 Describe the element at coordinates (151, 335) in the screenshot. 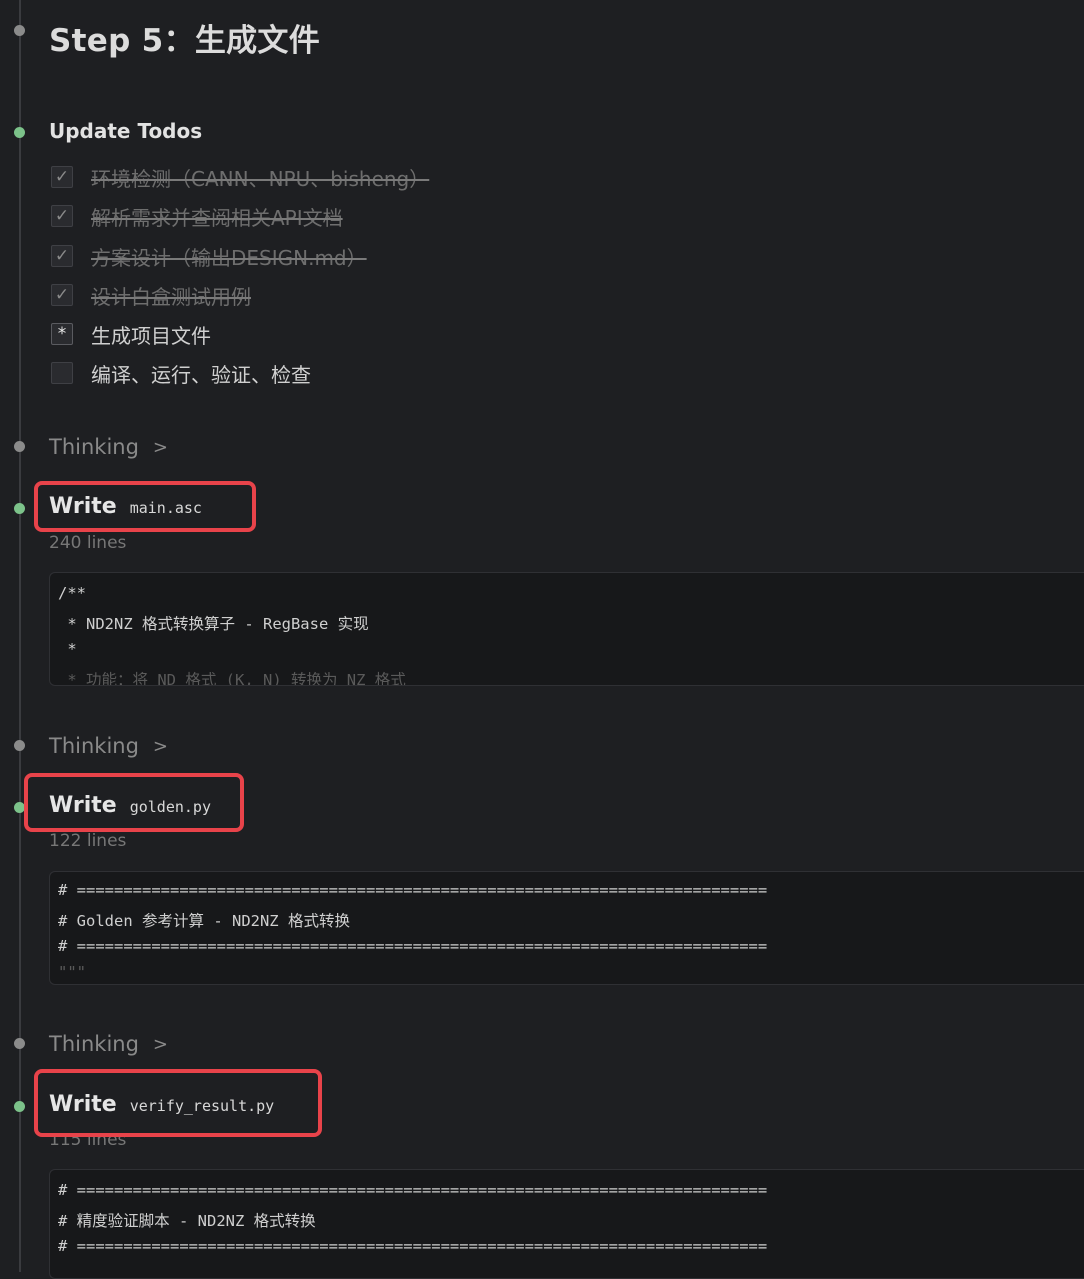

I see `todo-label: 生成项目文件` at that location.